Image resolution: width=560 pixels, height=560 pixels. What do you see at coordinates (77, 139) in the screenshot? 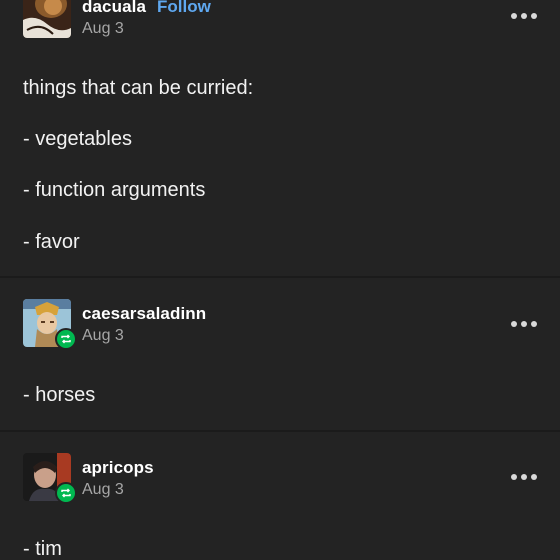
I see `post-text-line: - vegetables` at bounding box center [77, 139].